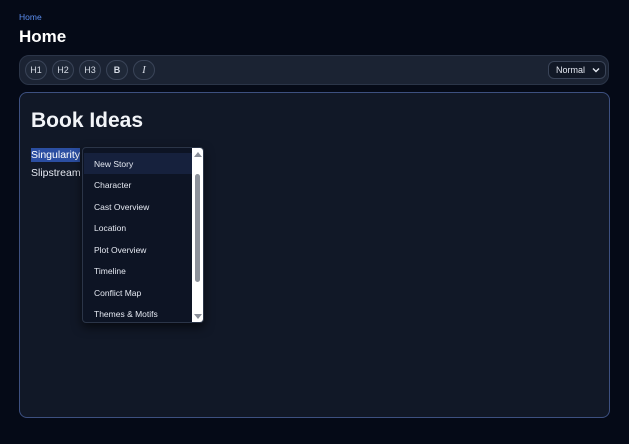  What do you see at coordinates (138, 292) in the screenshot?
I see `menu-item-conflict-map: Conflict Map` at bounding box center [138, 292].